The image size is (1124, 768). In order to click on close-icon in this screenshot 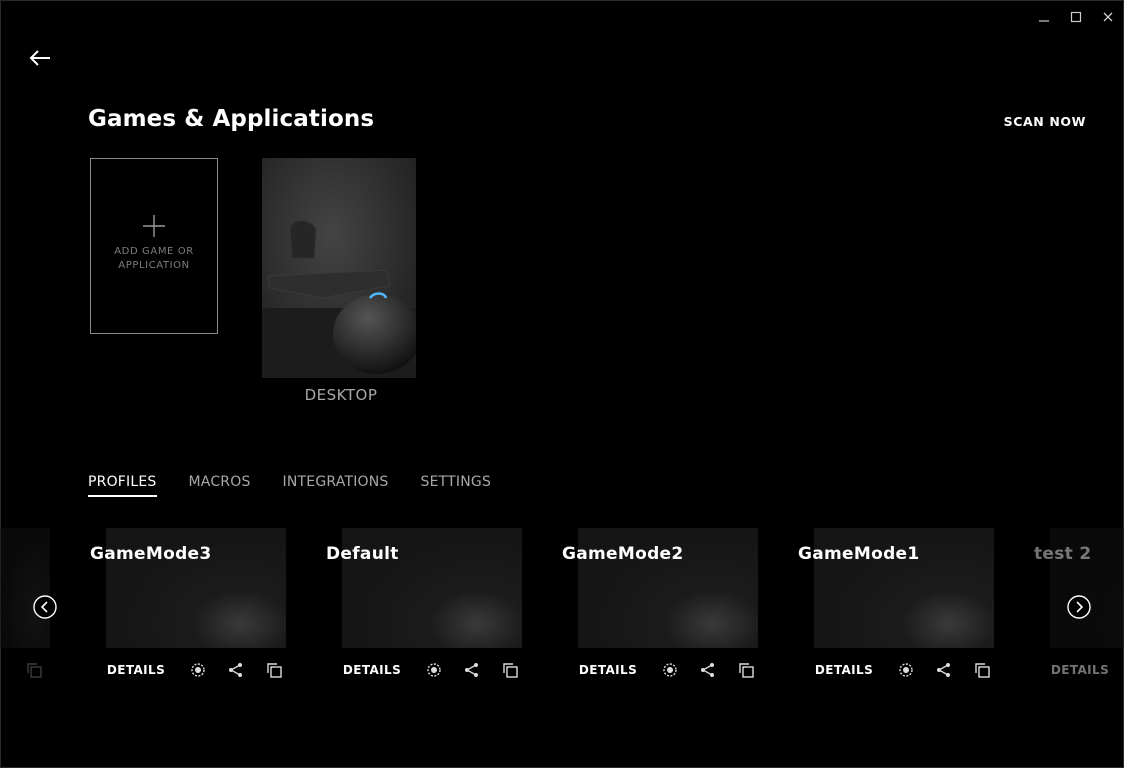, I will do `click(1108, 17)`.